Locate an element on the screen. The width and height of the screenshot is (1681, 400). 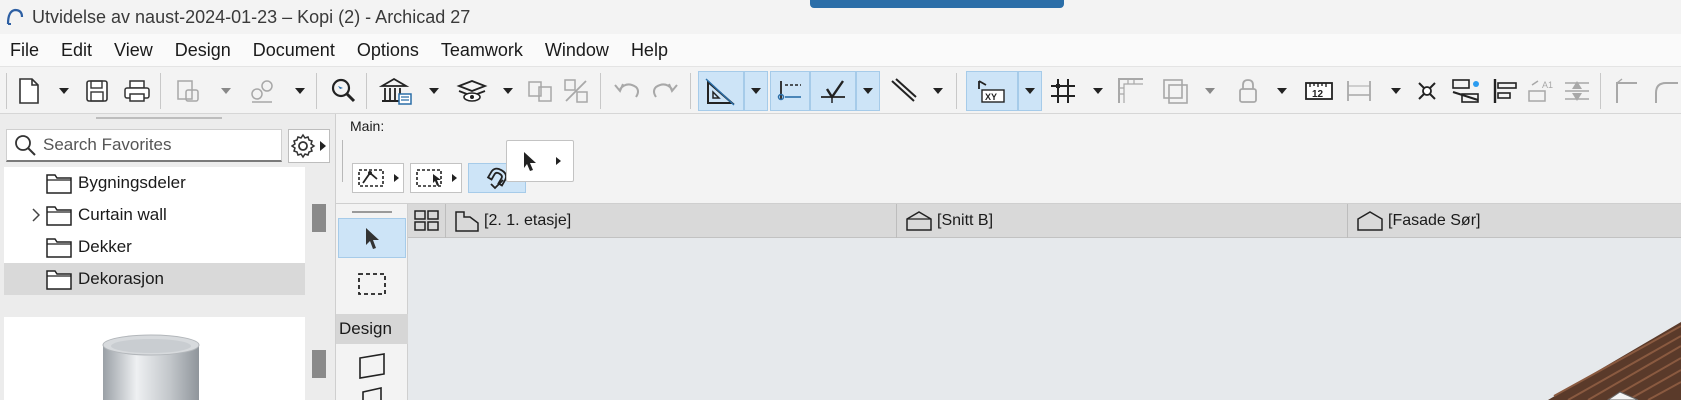
marquee-mode-button is located at coordinates (436, 178).